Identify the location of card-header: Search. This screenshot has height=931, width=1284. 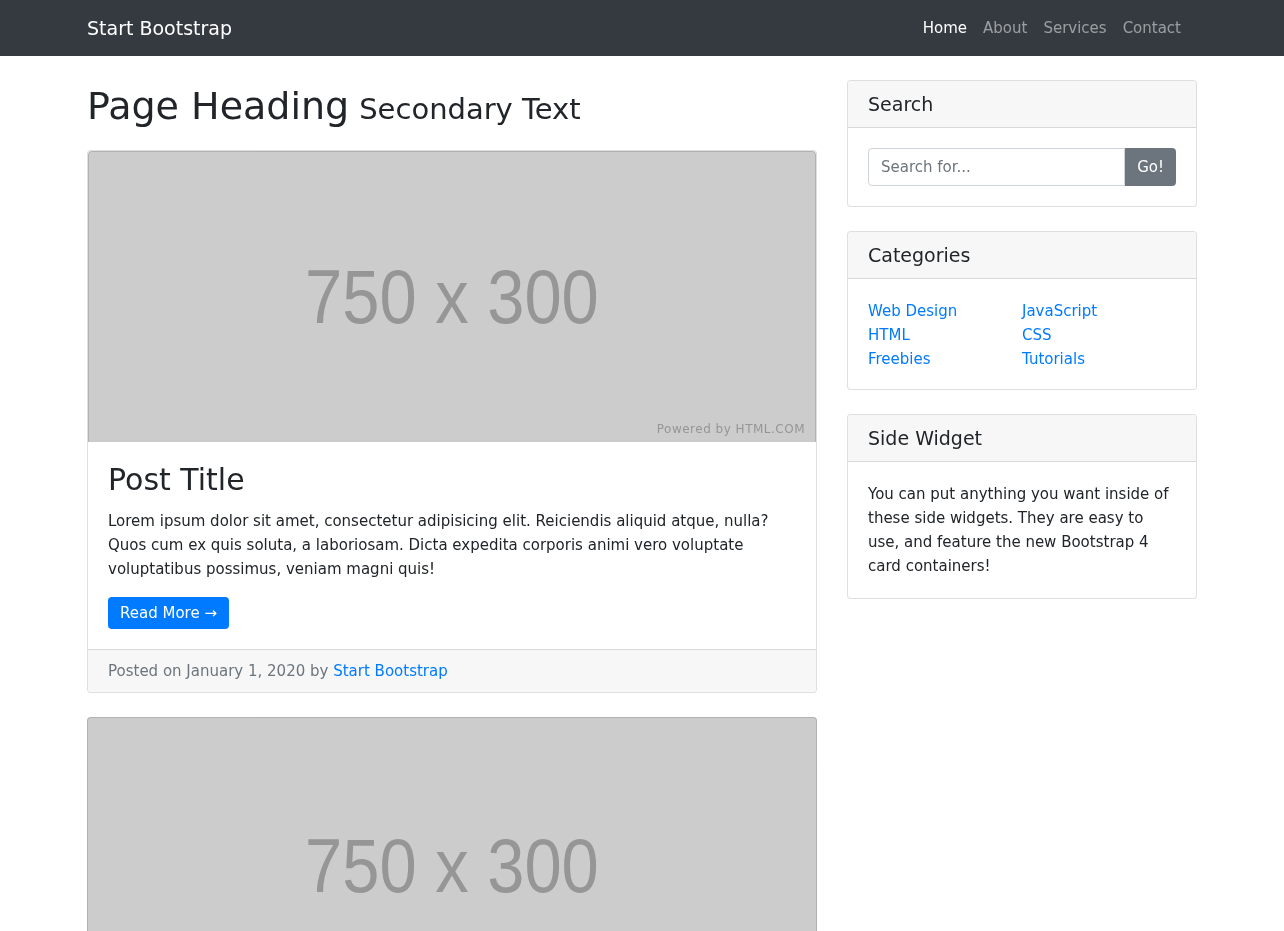
(1022, 104).